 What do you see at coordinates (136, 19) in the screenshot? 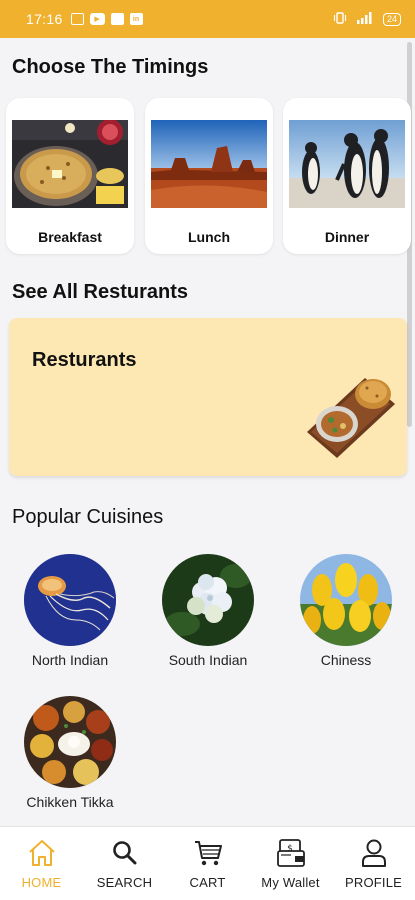
I see `linkedin-icon: in` at bounding box center [136, 19].